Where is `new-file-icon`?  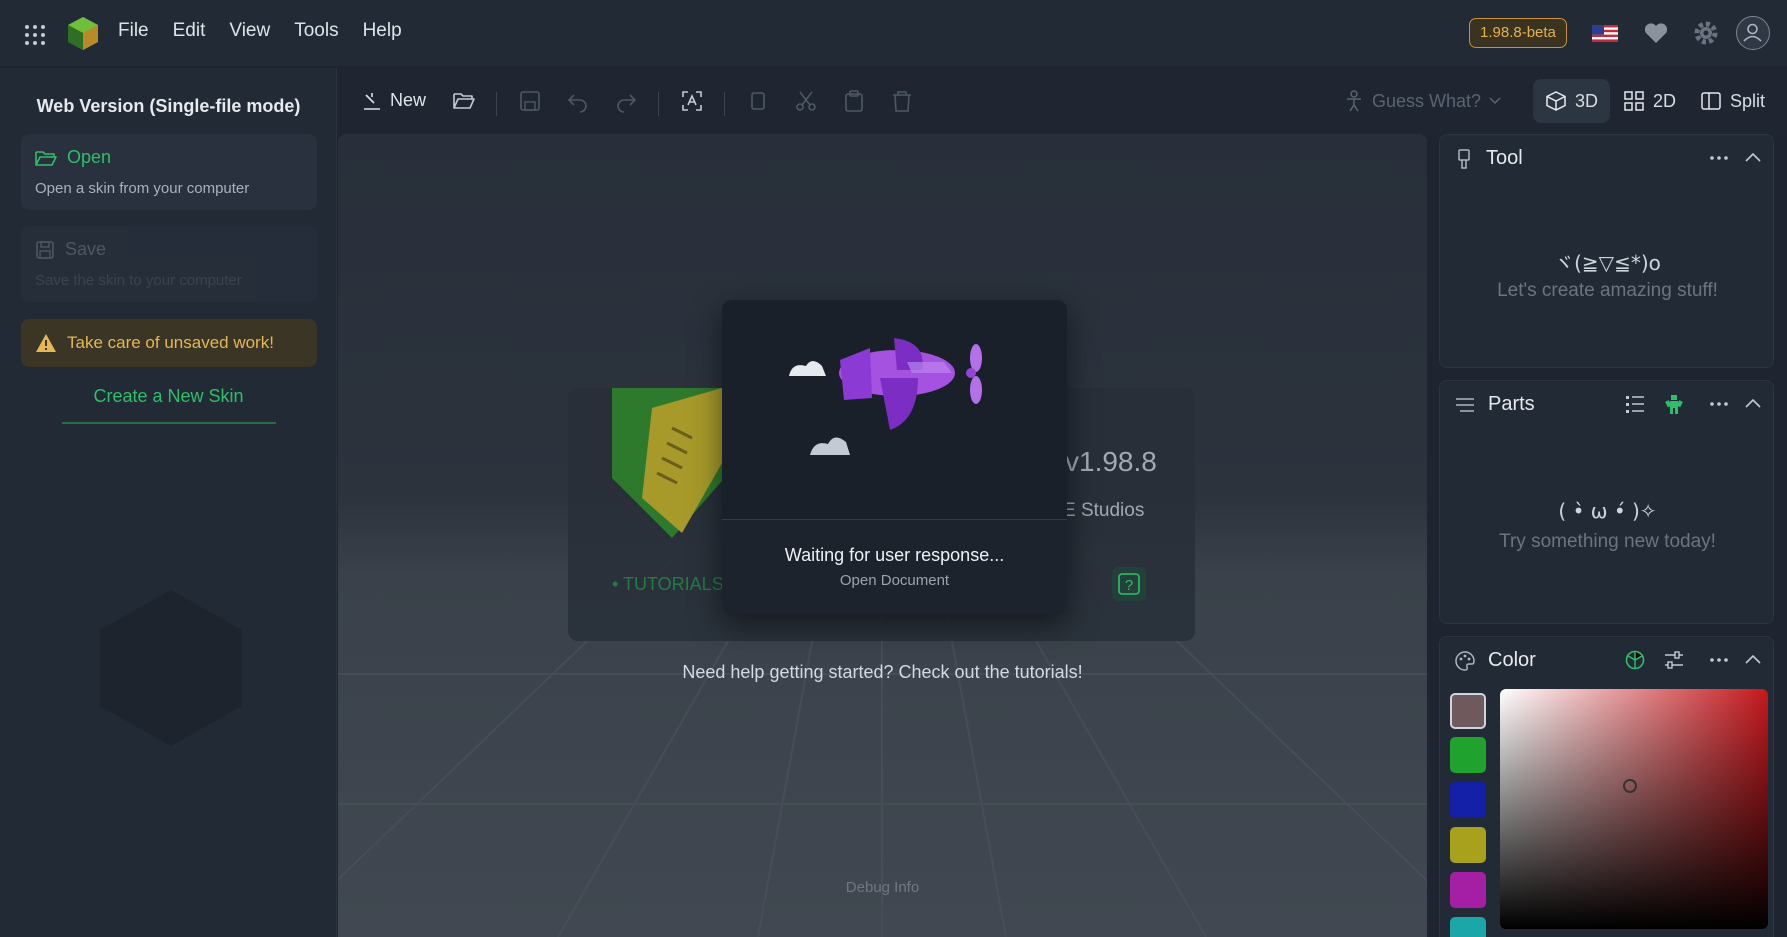
new-file-icon is located at coordinates (372, 101).